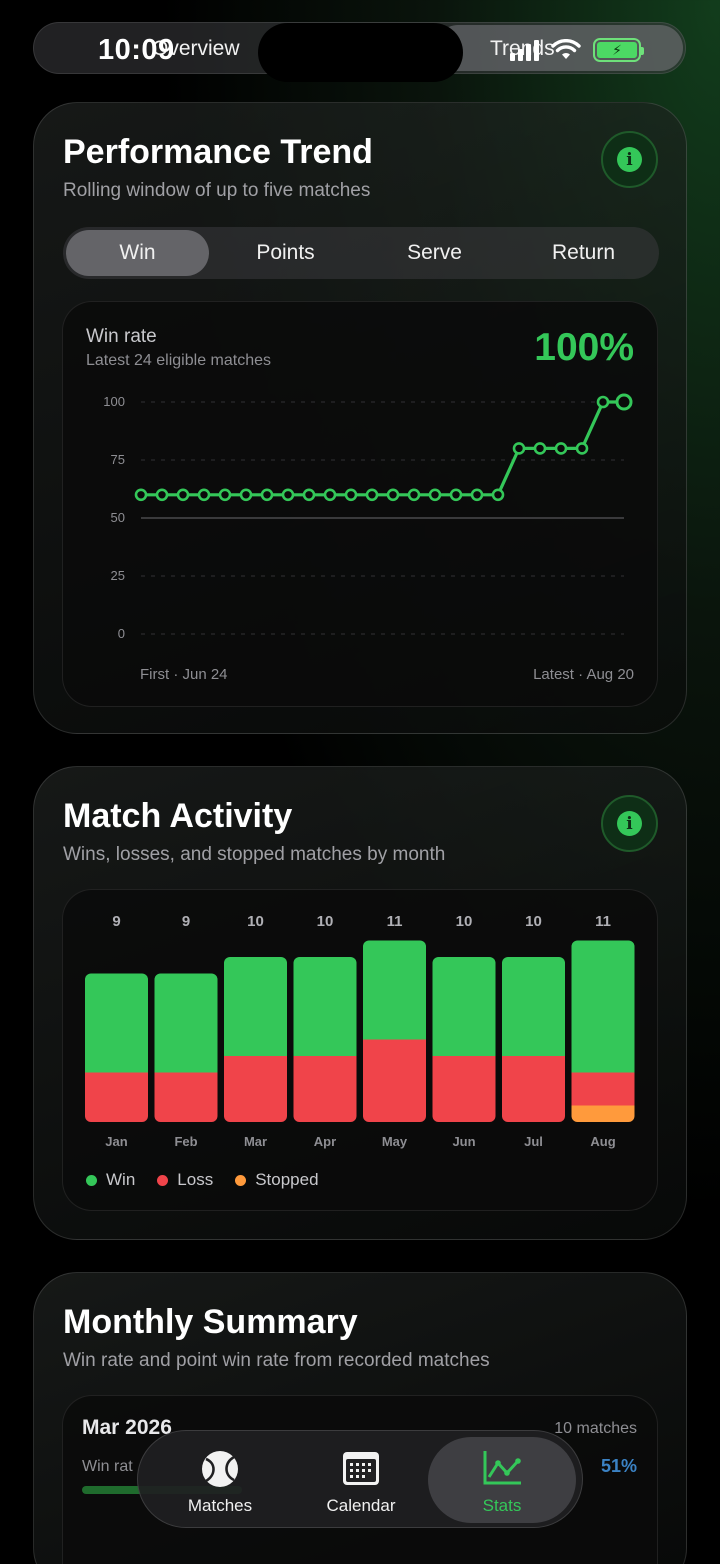  I want to click on latest-match-label: Latest · Aug 20, so click(583, 674).